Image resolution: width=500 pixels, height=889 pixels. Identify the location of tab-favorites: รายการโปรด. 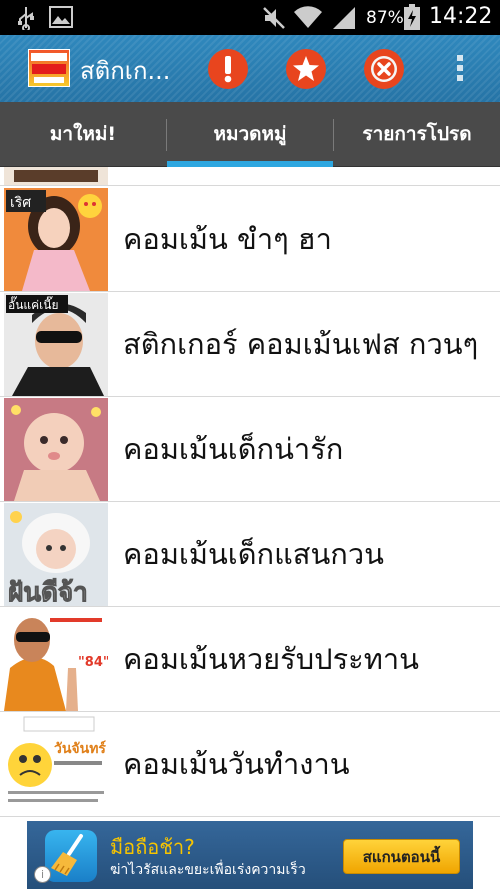
(417, 134).